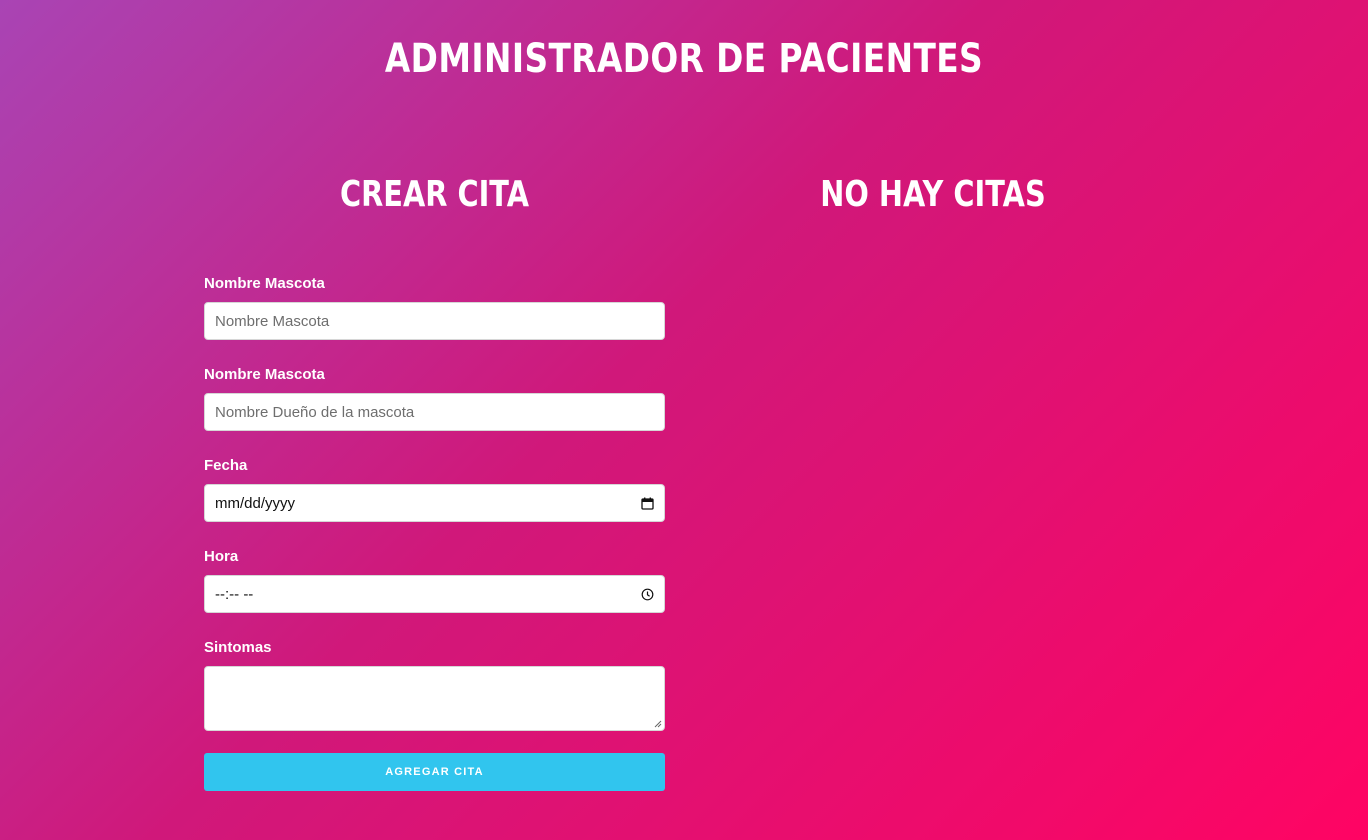 The height and width of the screenshot is (840, 1368). I want to click on date-input: mm/dd/yyyy, so click(434, 503).